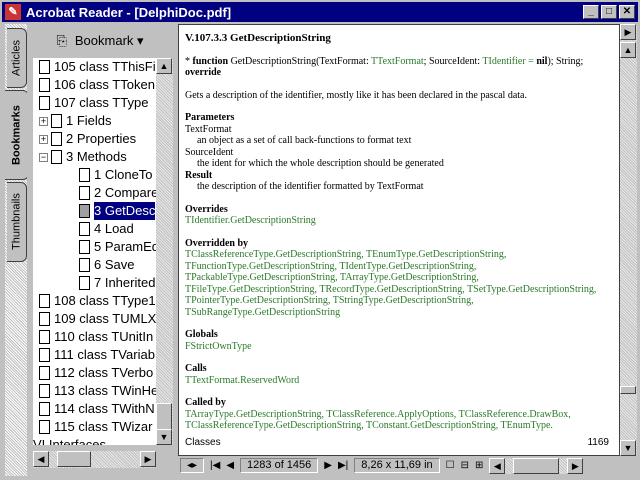  Describe the element at coordinates (591, 12) in the screenshot. I see `minimize-button: _` at that location.